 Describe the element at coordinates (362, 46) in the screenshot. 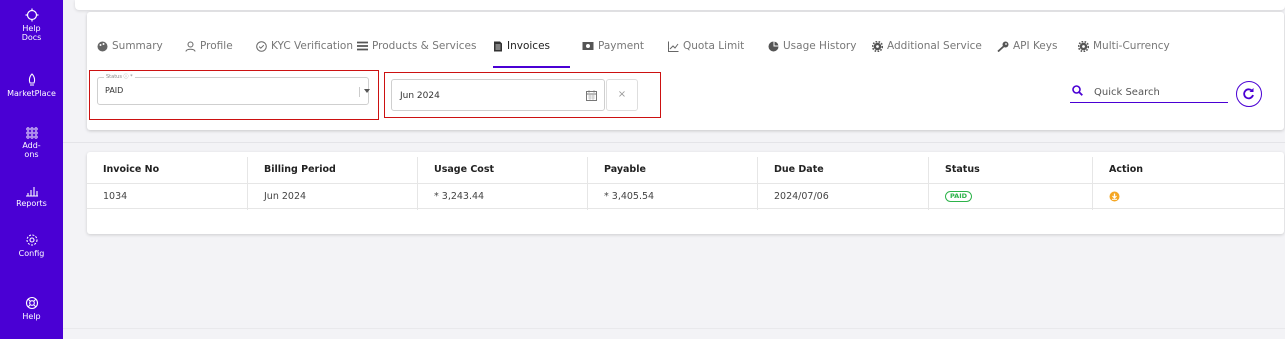

I see `list-icon` at that location.